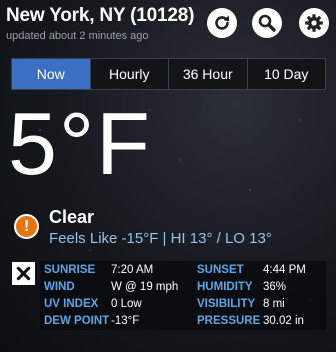  I want to click on alert-icon: !, so click(26, 226).